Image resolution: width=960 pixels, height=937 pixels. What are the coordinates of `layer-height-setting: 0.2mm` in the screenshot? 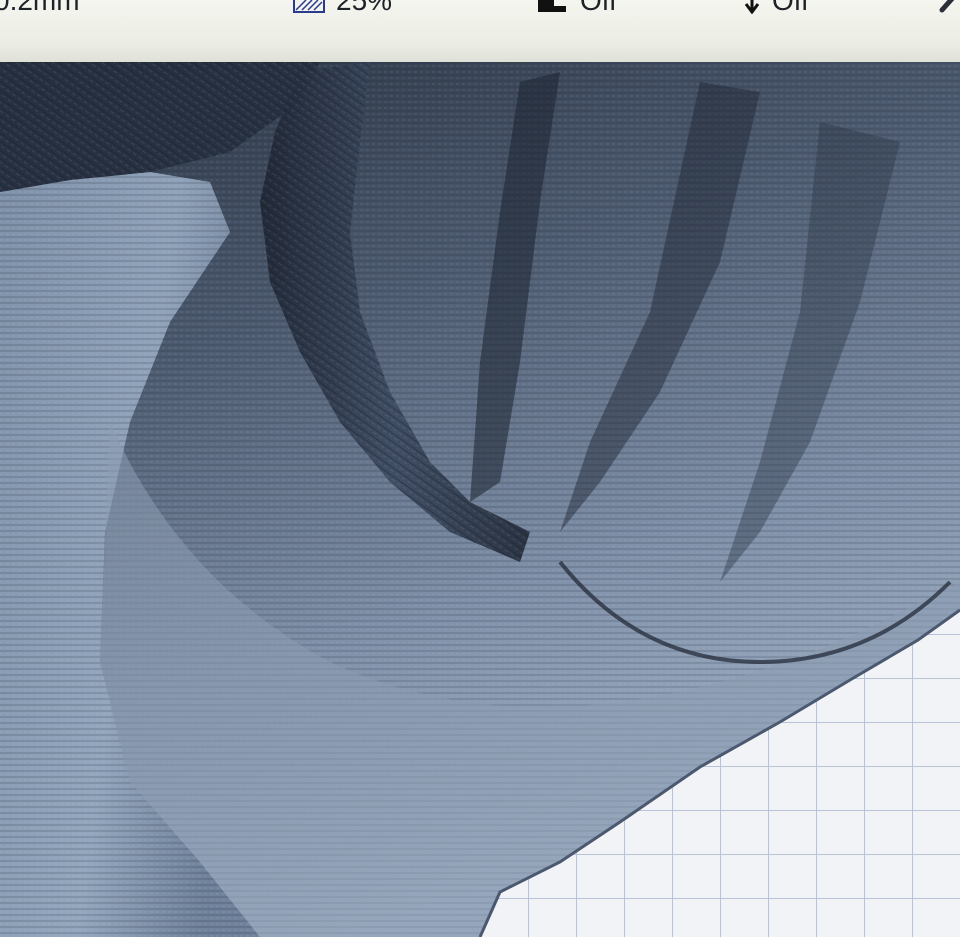 It's located at (40, 8).